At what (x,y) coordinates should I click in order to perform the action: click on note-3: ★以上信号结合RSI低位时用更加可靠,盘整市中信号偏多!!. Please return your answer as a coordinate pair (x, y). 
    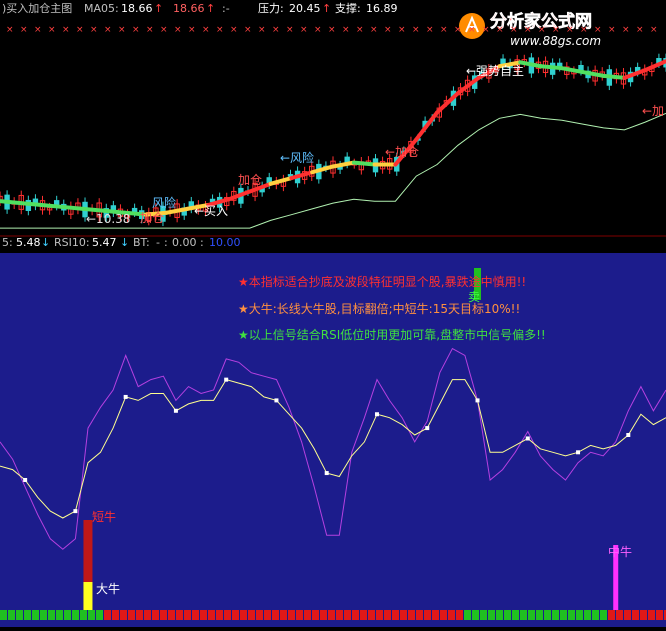
    Looking at the image, I should click on (392, 334).